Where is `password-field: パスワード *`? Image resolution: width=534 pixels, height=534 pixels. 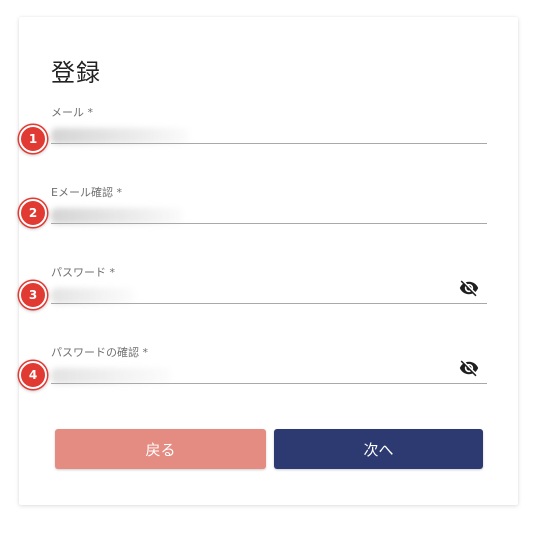
password-field: パスワード * is located at coordinates (269, 289).